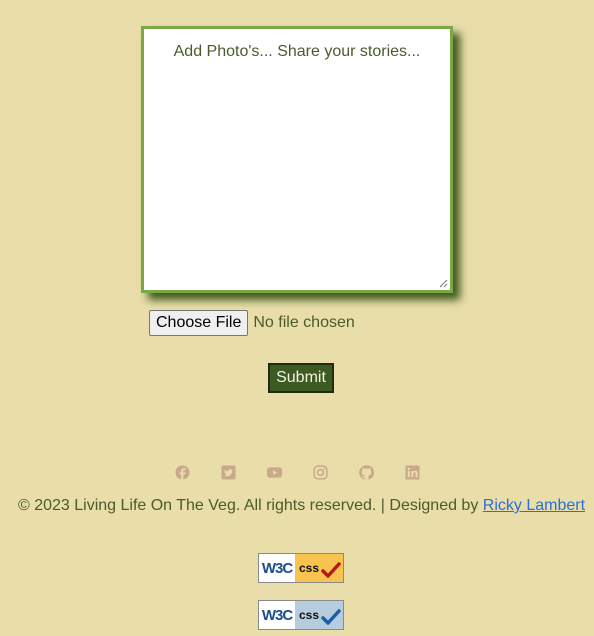 The height and width of the screenshot is (636, 594). What do you see at coordinates (199, 323) in the screenshot?
I see `choose-file-button: Choose File` at bounding box center [199, 323].